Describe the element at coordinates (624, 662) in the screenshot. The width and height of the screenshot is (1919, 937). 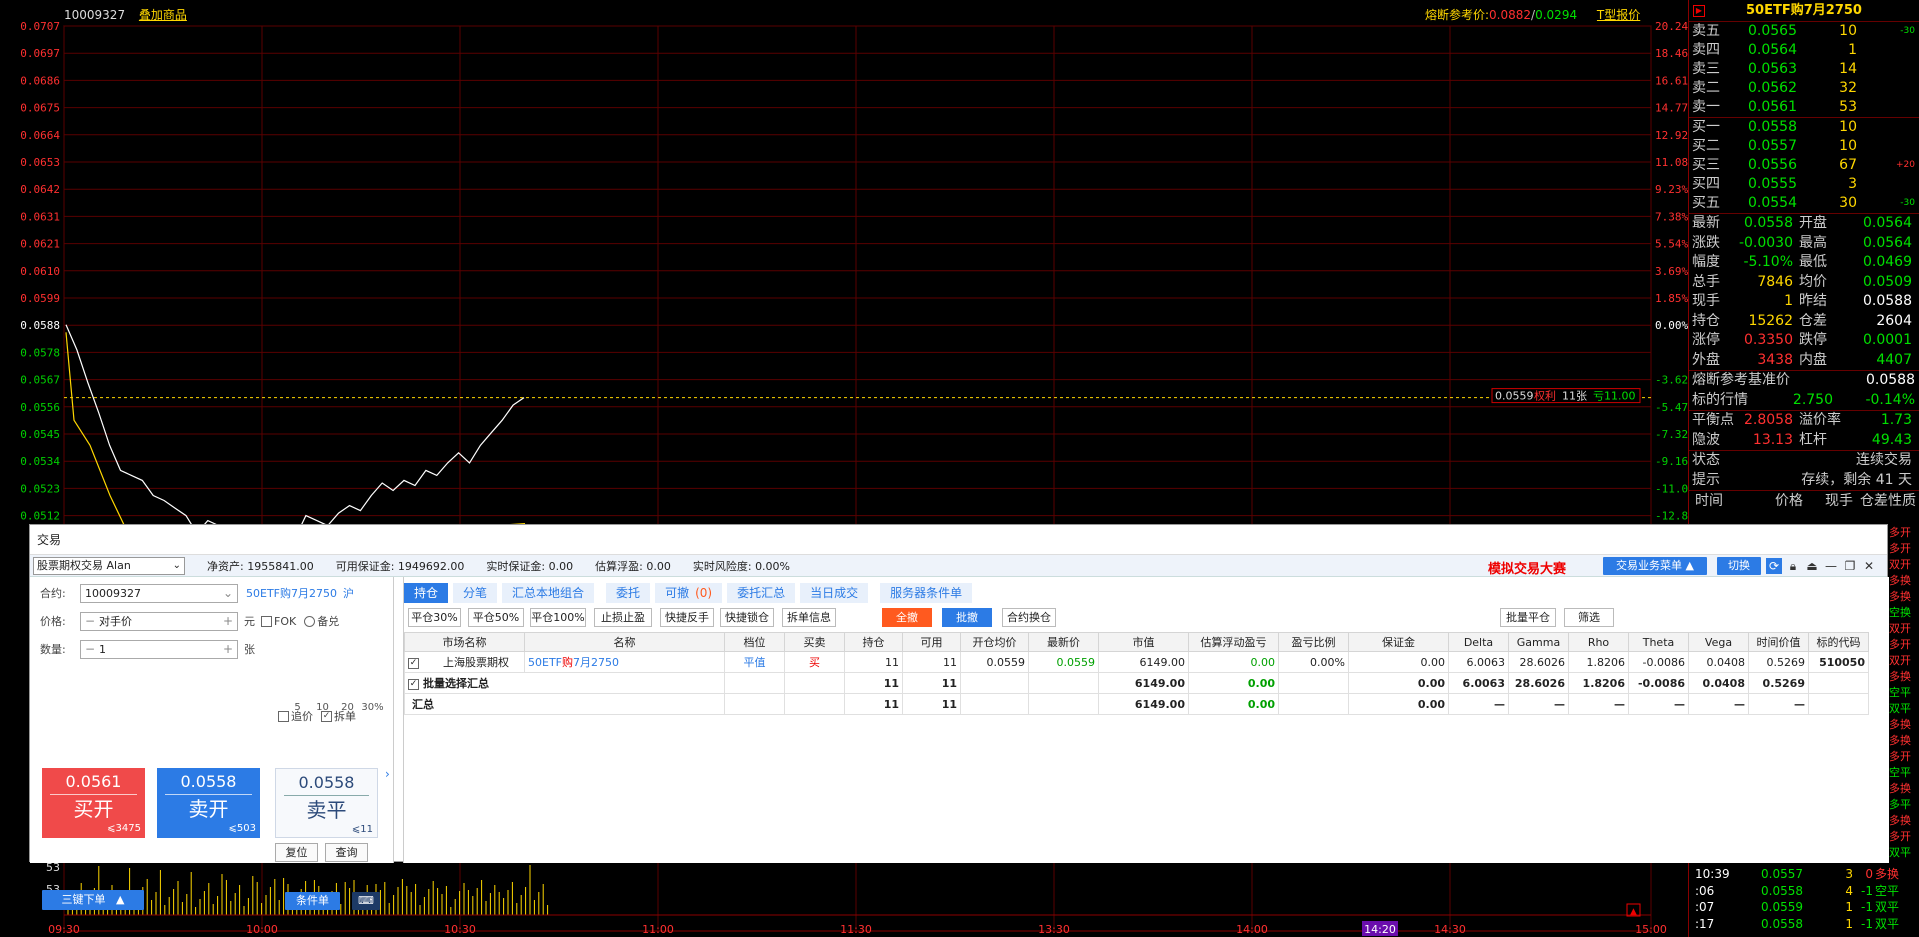
I see `name-cell: 50ETF购7月2750` at that location.